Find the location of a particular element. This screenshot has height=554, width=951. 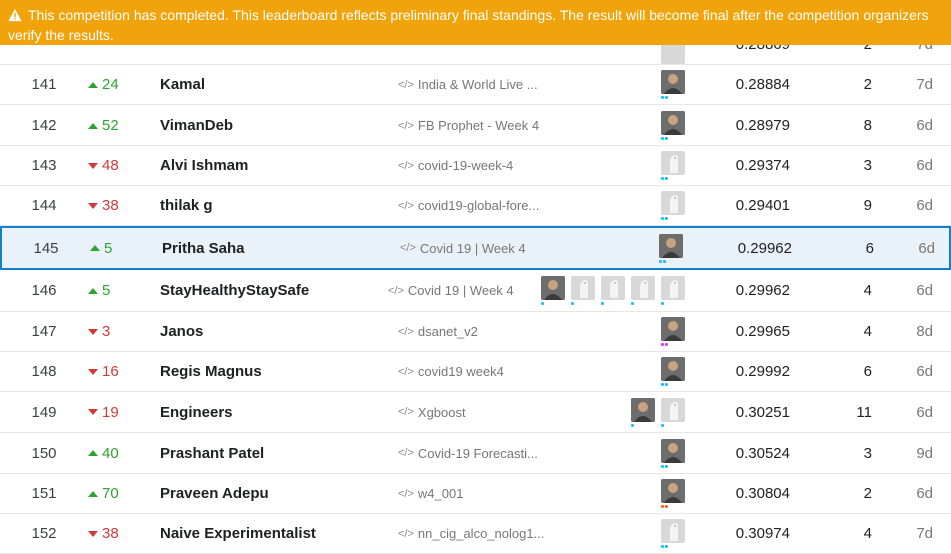

rank-change-value: 52 is located at coordinates (110, 125).